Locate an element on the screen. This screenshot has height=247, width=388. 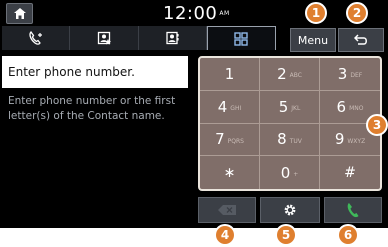
callout-3: 3 is located at coordinates (377, 125).